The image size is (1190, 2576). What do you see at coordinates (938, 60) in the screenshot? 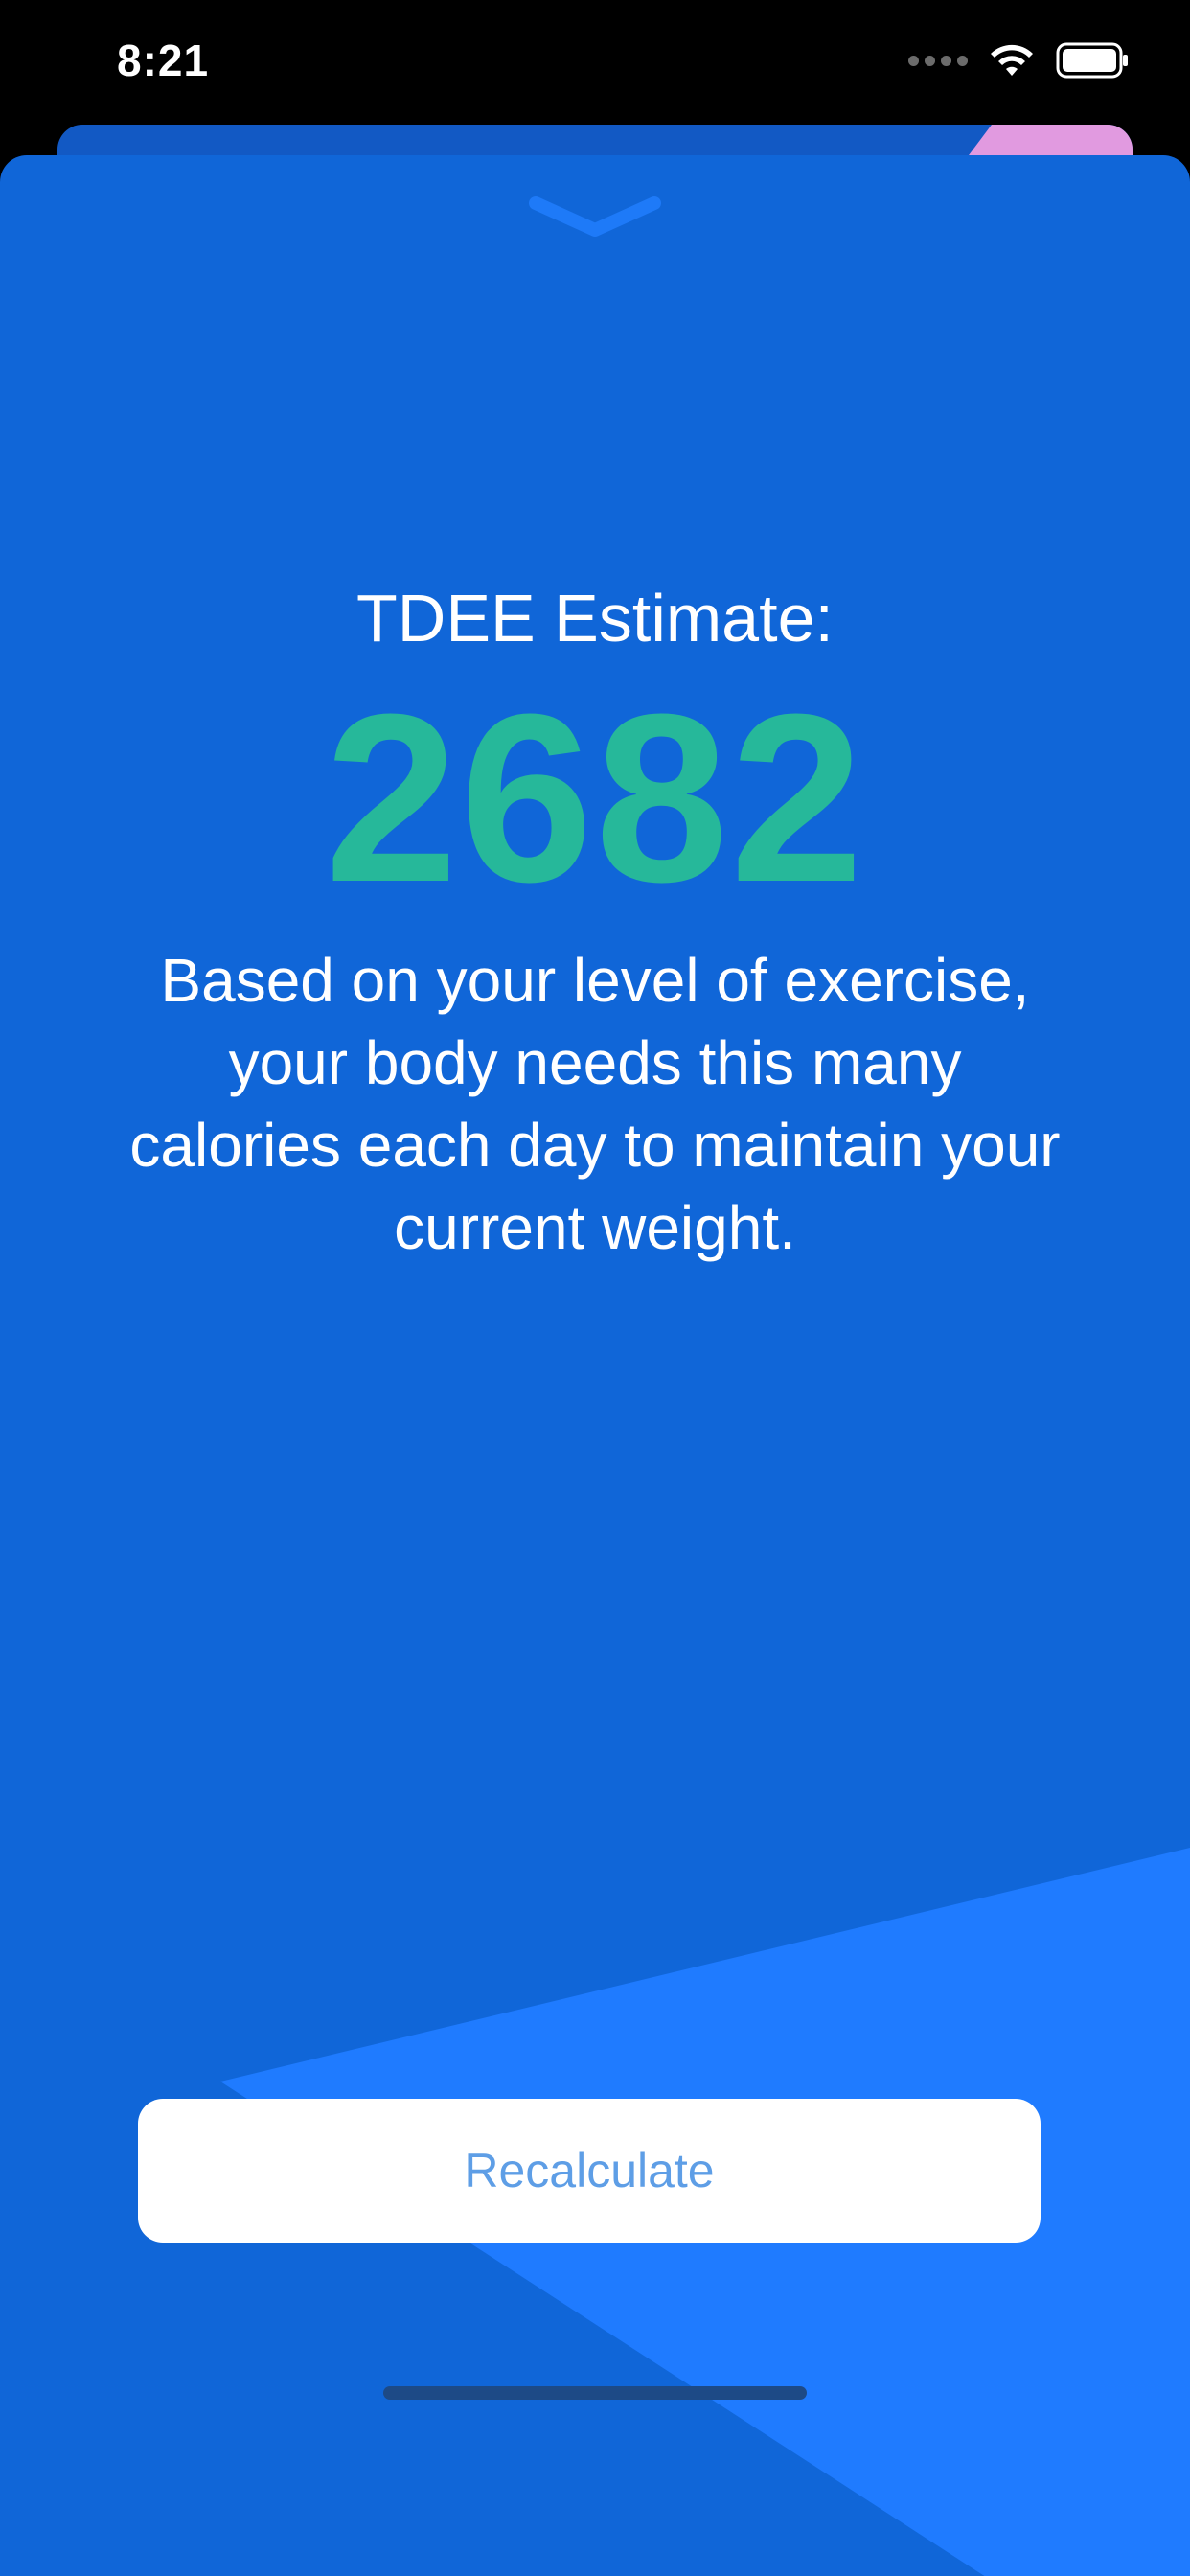
I see `signal-dots-icon` at bounding box center [938, 60].